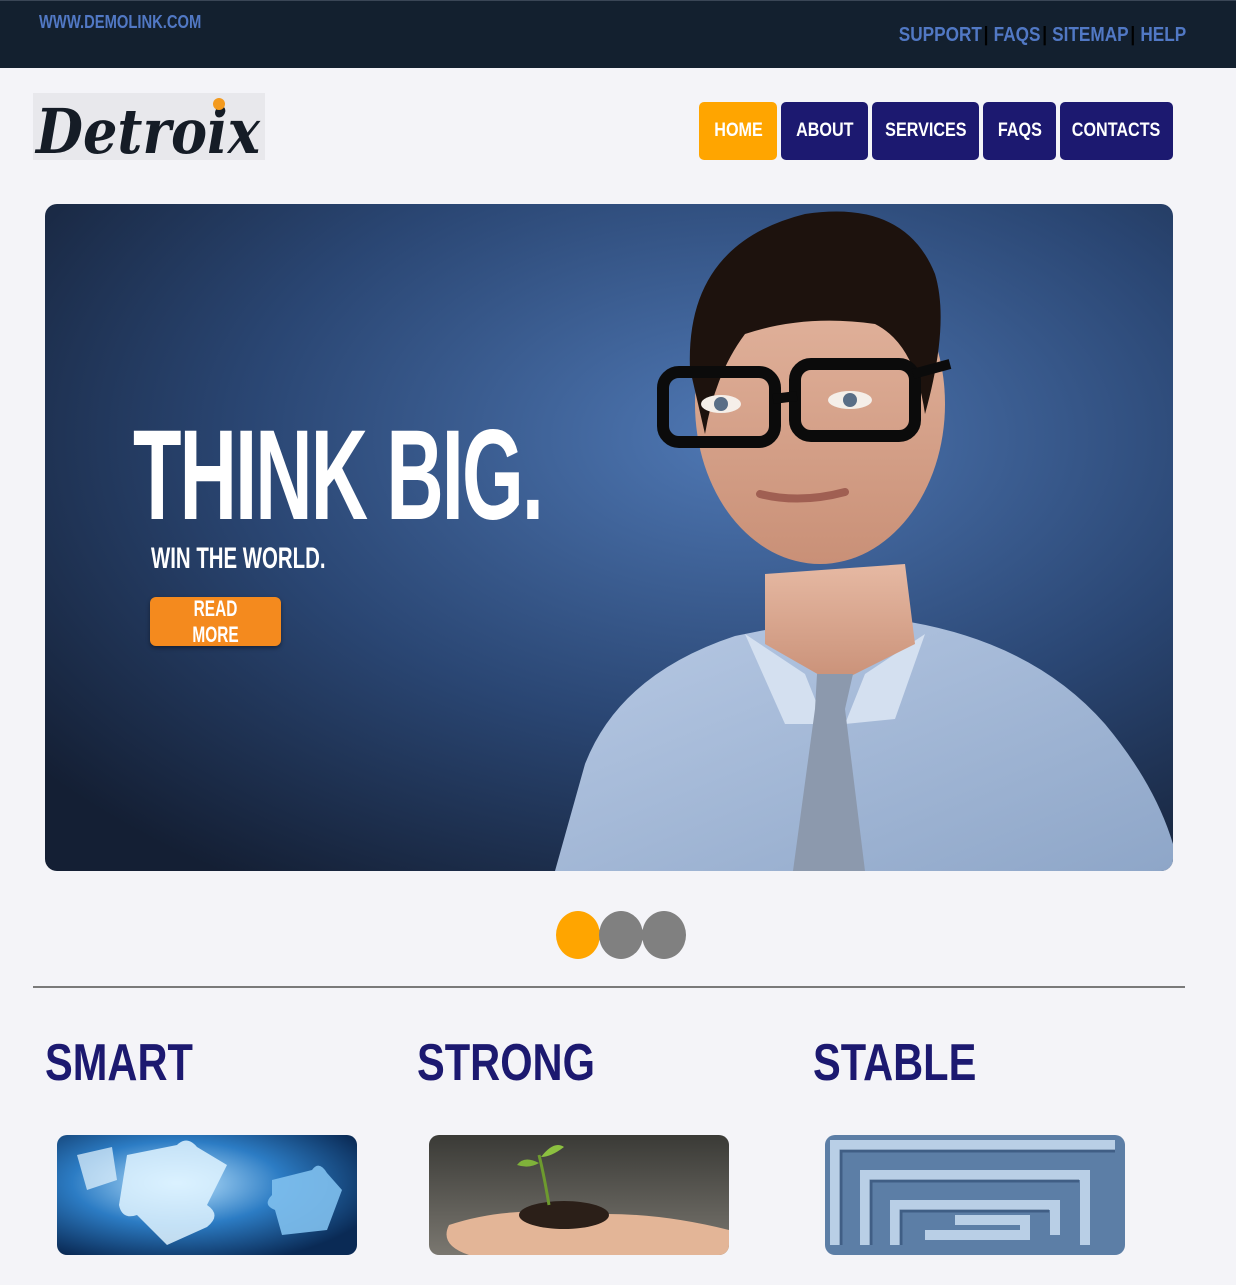 This screenshot has width=1236, height=1285. Describe the element at coordinates (238, 558) in the screenshot. I see `hero-subtitle: WIN THE WORLD.` at that location.